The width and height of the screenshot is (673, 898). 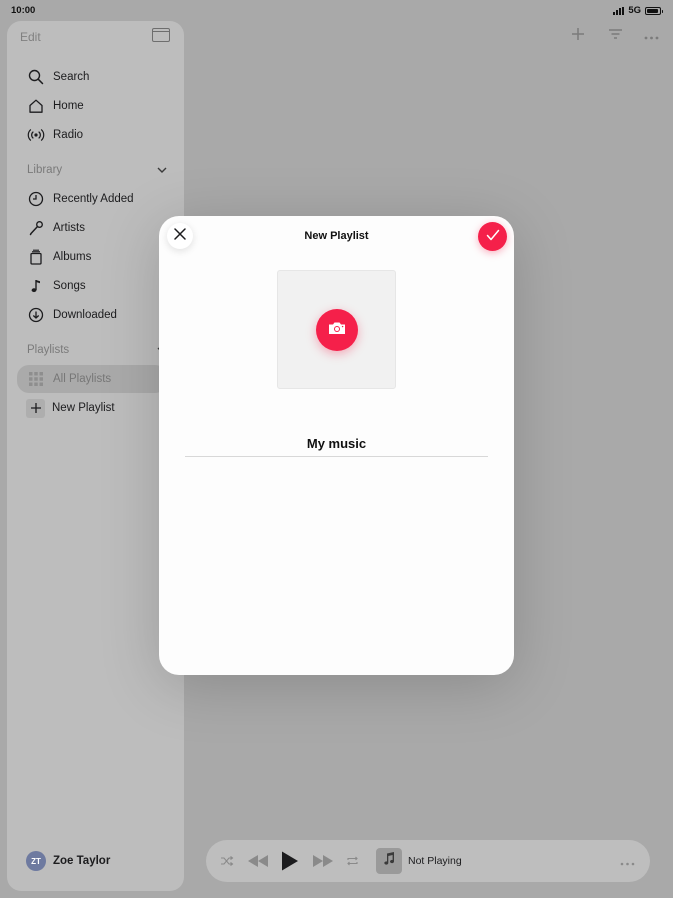 I want to click on profile-name: Zoe Taylor, so click(x=82, y=861).